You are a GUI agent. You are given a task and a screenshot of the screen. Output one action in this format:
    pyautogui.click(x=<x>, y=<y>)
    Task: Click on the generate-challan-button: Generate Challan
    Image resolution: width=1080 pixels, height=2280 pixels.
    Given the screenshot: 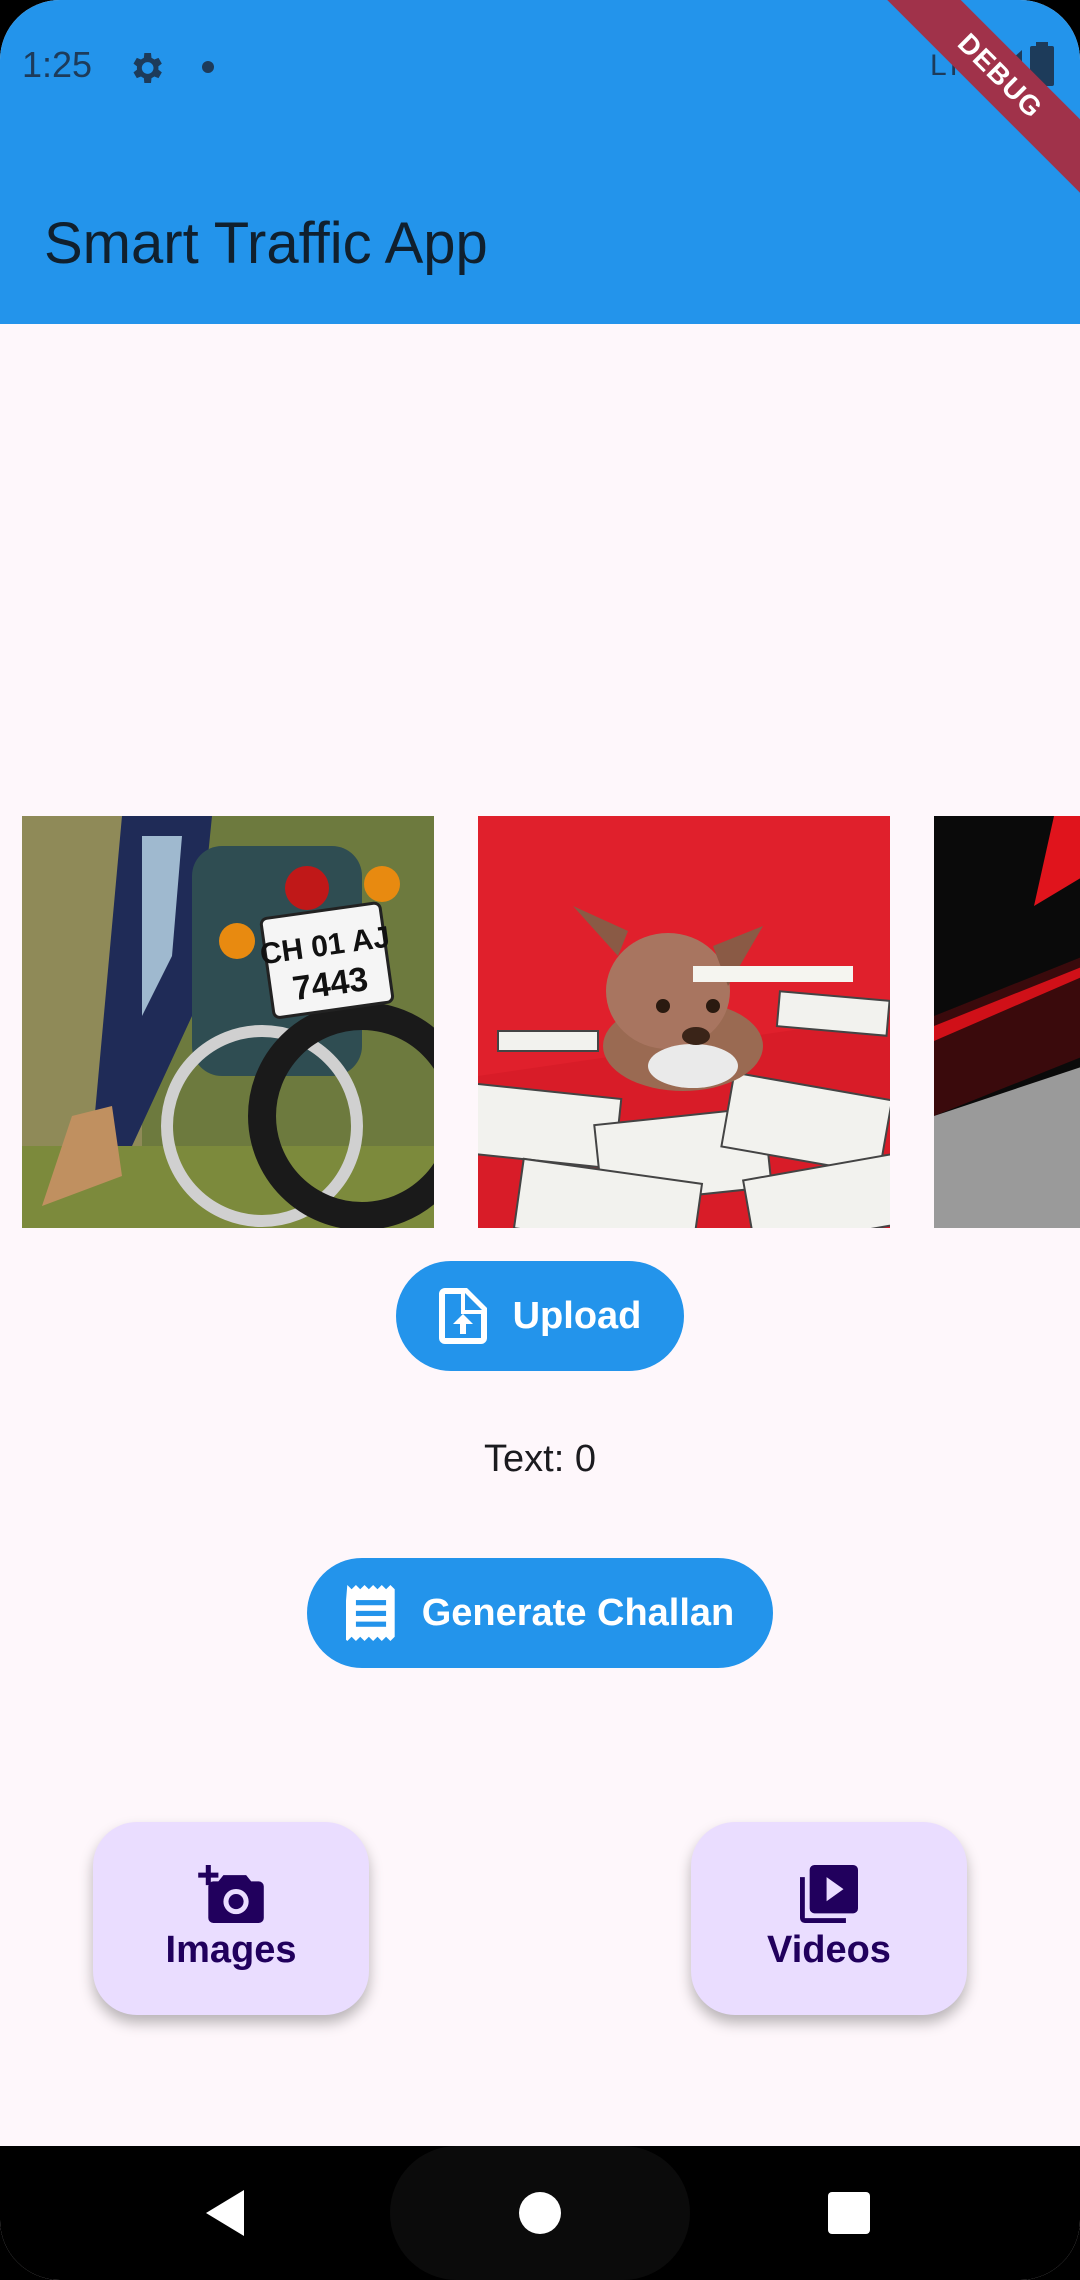 What is the action you would take?
    pyautogui.click(x=540, y=1613)
    